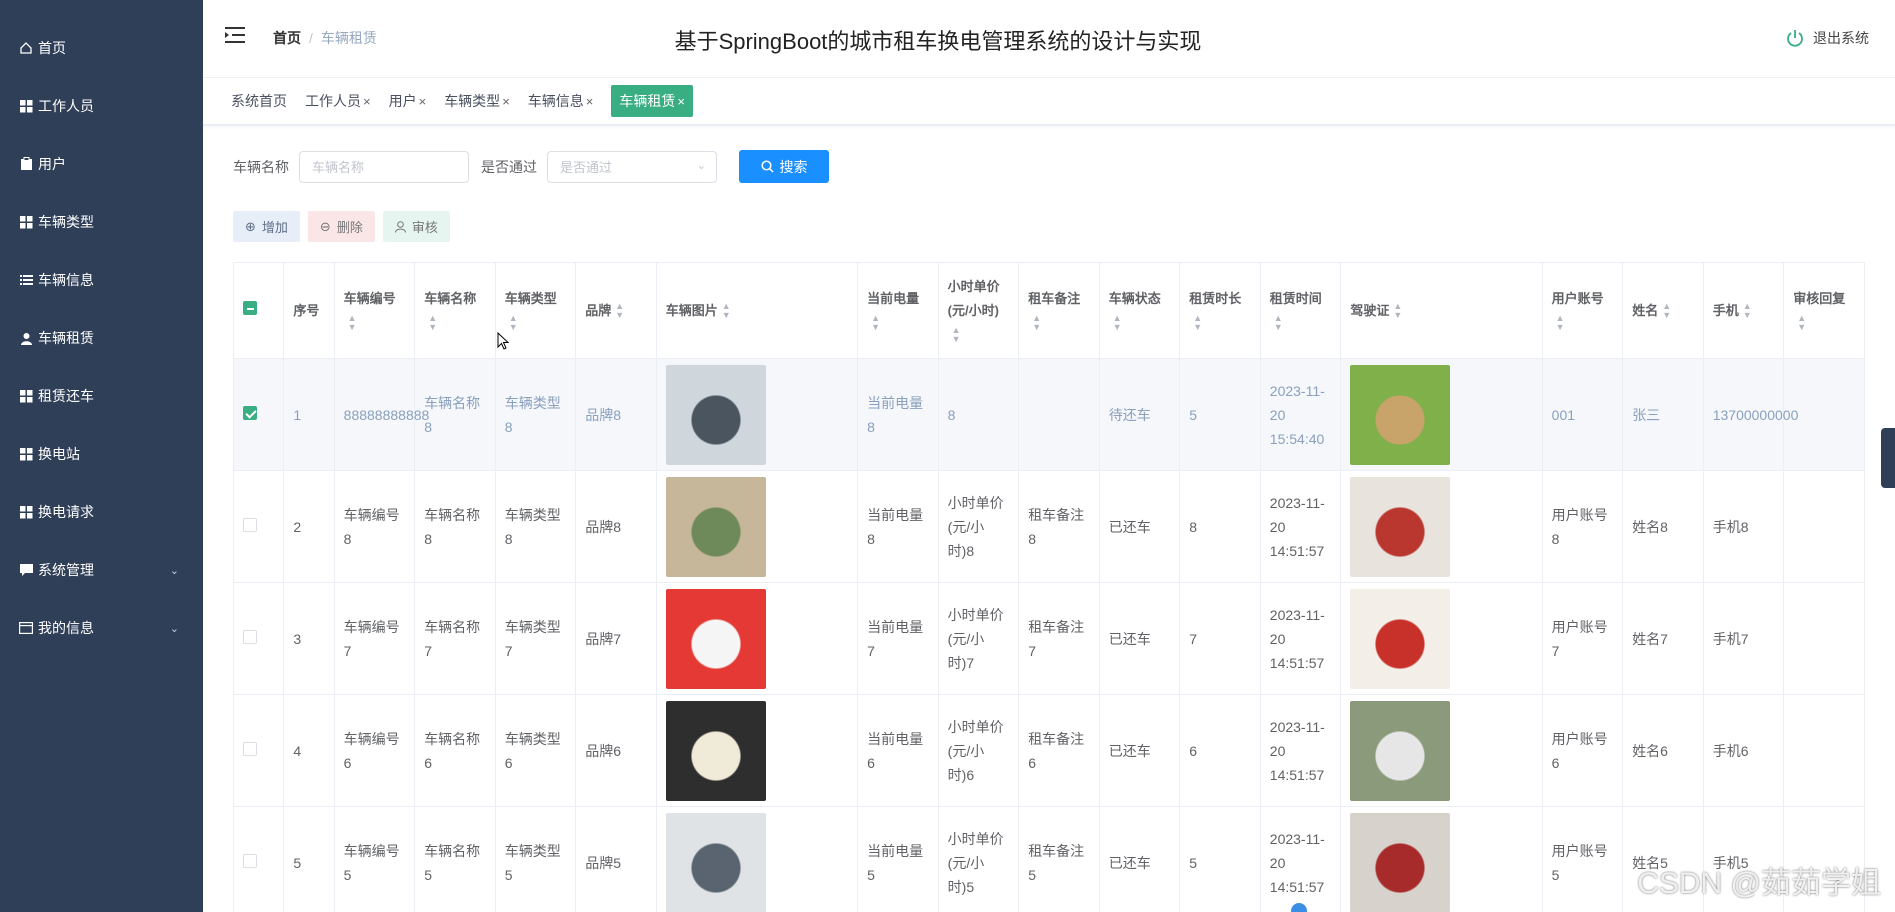 This screenshot has height=912, width=1895. I want to click on vehicle-name-input: 车辆名称, so click(384, 166).